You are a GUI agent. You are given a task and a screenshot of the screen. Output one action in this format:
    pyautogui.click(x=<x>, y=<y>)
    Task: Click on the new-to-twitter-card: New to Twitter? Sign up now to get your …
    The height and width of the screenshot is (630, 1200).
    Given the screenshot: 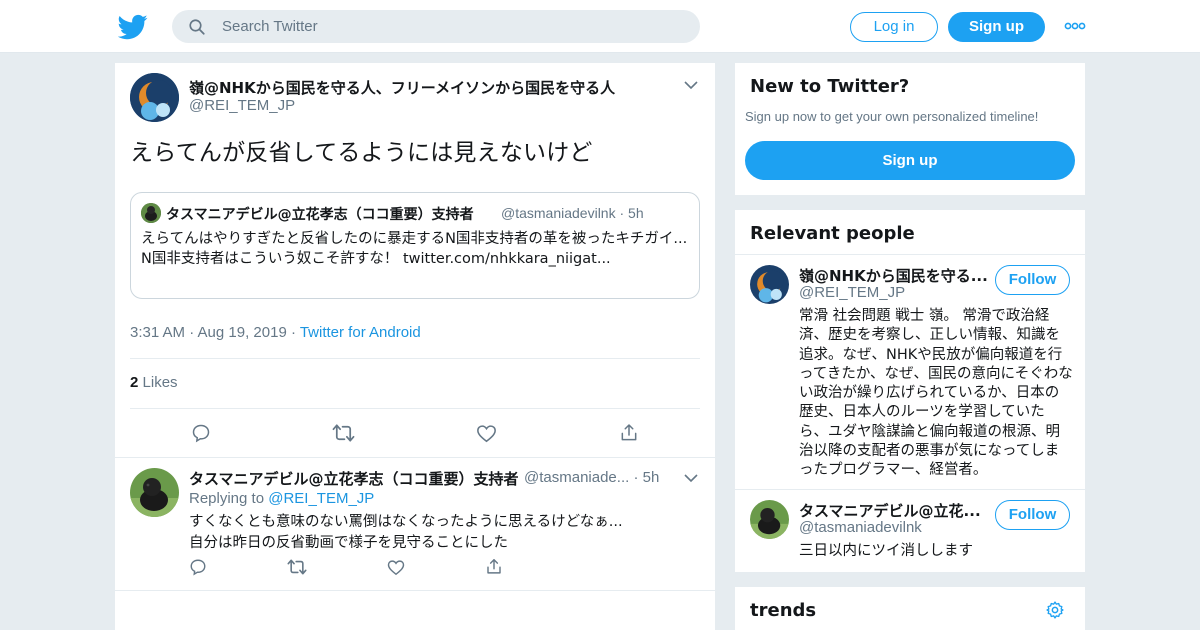 What is the action you would take?
    pyautogui.click(x=910, y=129)
    